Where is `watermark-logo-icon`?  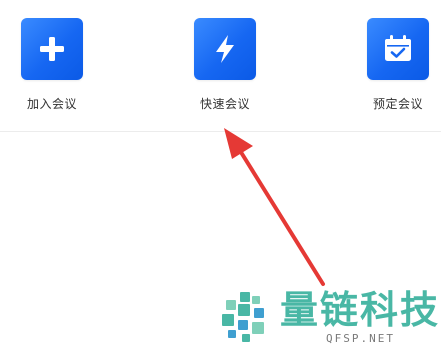
watermark-logo-icon is located at coordinates (243, 317).